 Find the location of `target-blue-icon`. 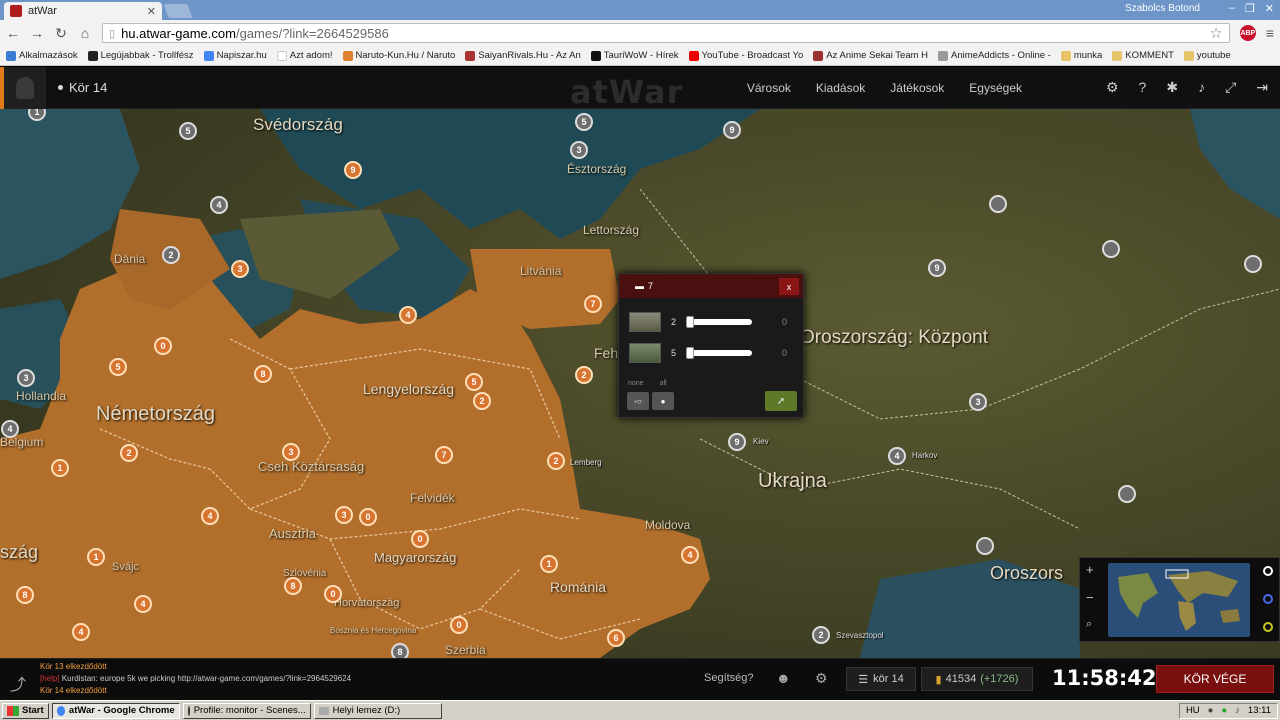

target-blue-icon is located at coordinates (1268, 599).